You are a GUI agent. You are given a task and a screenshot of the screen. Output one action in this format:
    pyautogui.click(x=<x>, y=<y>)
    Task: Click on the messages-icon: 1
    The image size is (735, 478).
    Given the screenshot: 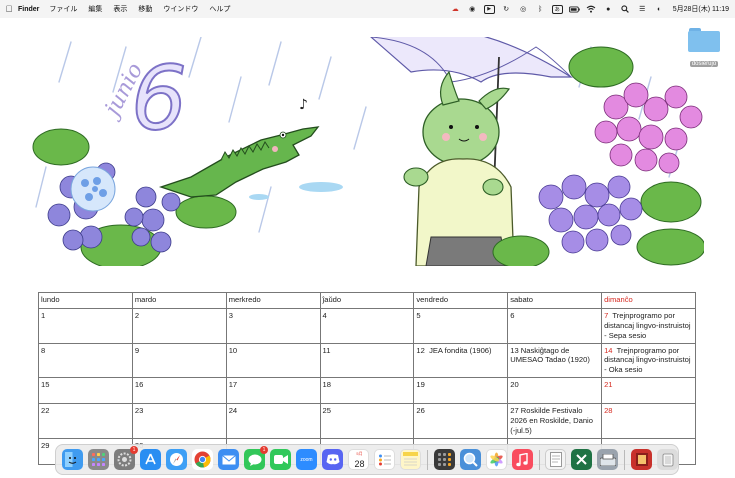 What is the action you would take?
    pyautogui.click(x=256, y=458)
    